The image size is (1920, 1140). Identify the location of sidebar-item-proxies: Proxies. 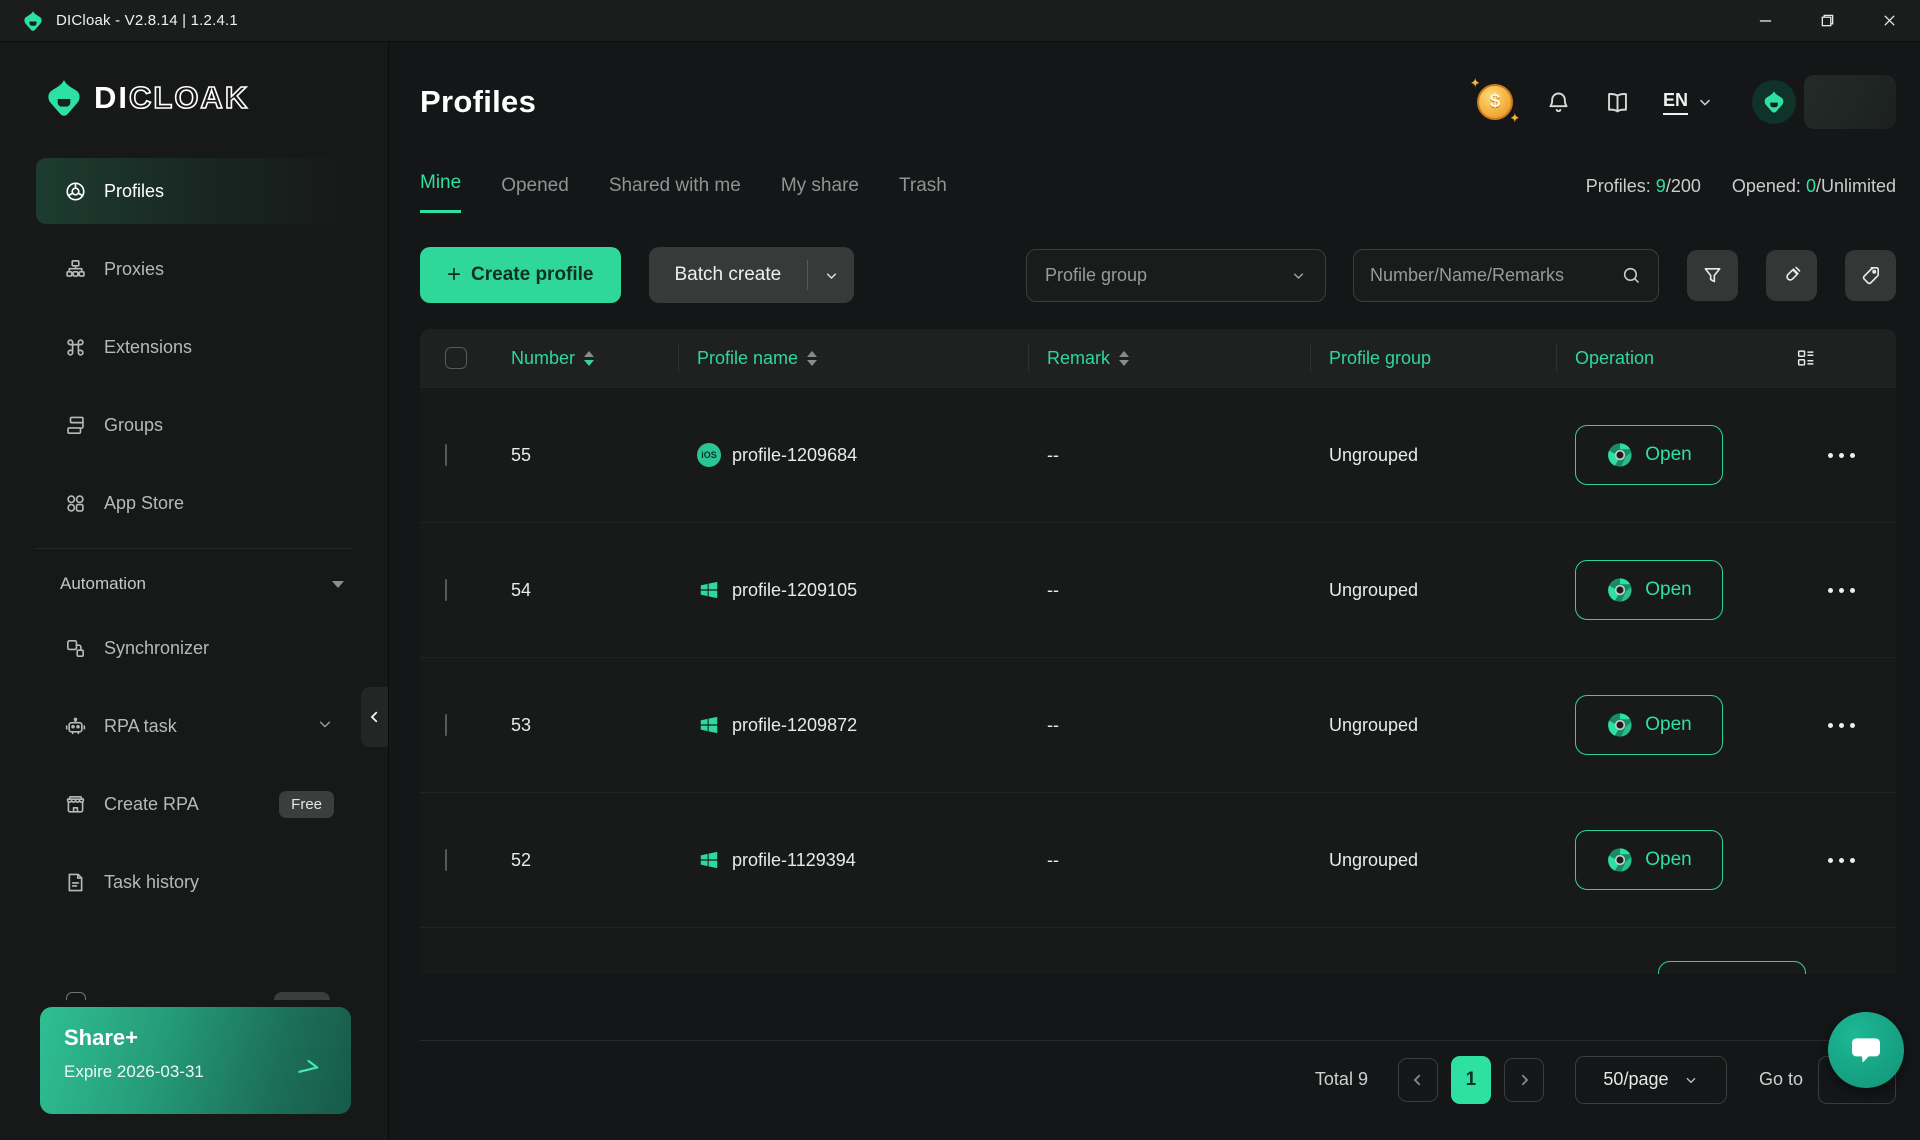
(194, 269).